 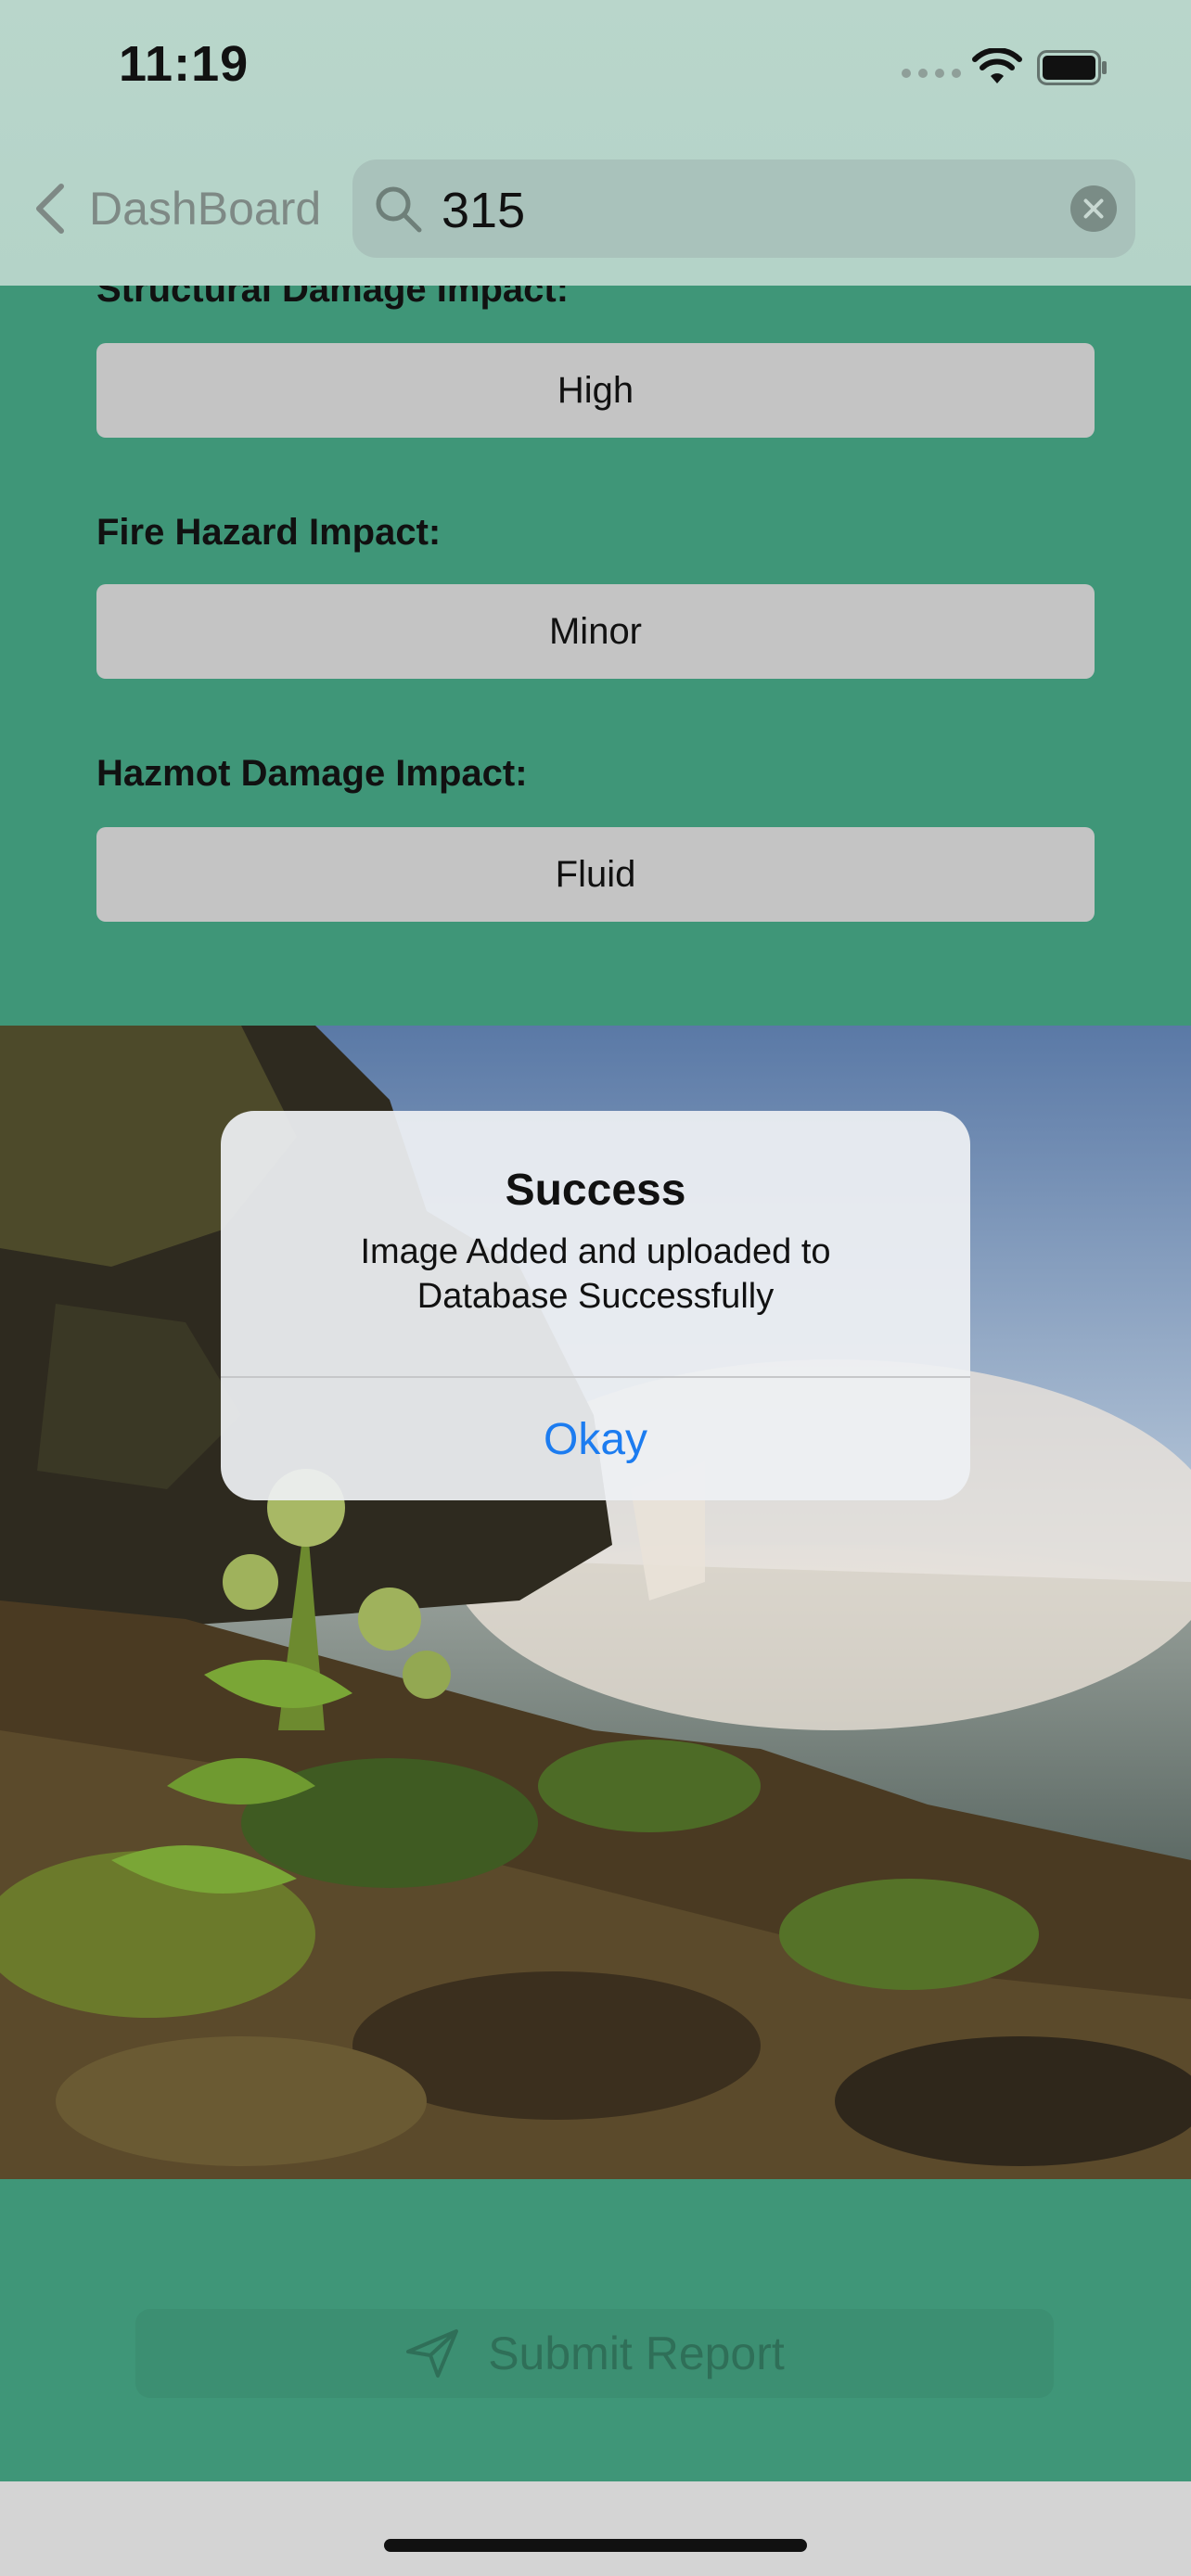 What do you see at coordinates (1072, 67) in the screenshot?
I see `battery-icon` at bounding box center [1072, 67].